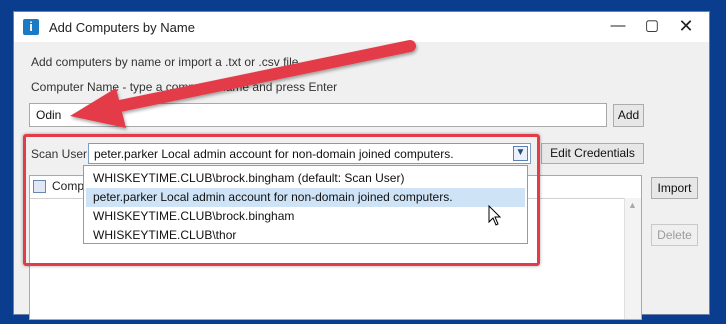 This screenshot has width=726, height=324. Describe the element at coordinates (243, 84) in the screenshot. I see `annotation-arrow-icon` at that location.